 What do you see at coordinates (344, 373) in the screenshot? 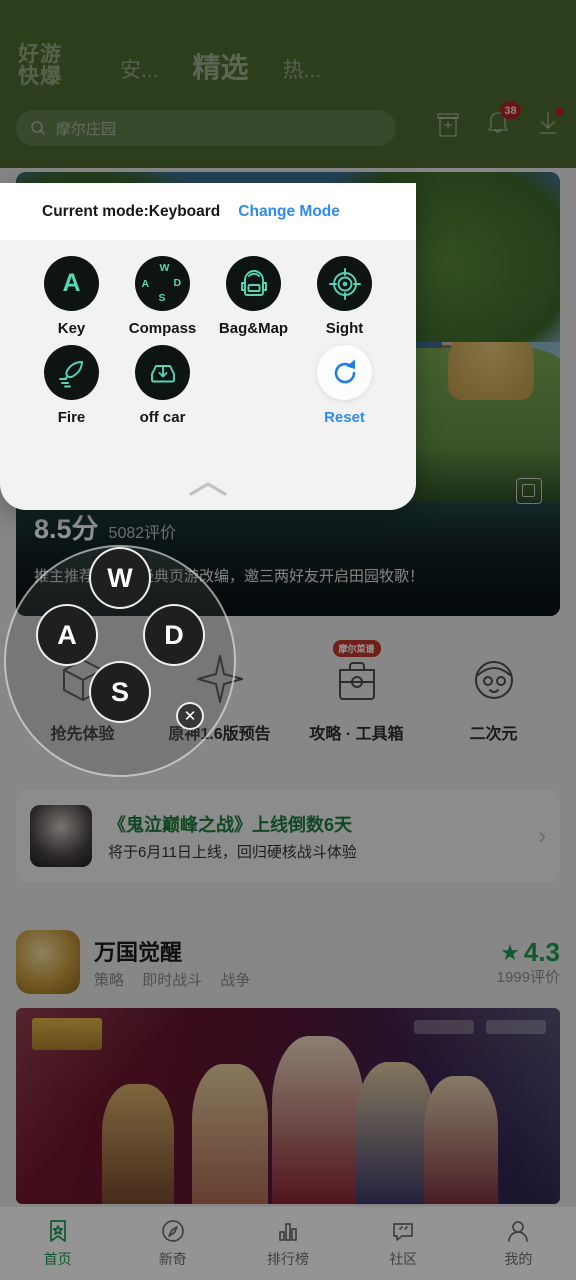
I see `refresh-icon` at bounding box center [344, 373].